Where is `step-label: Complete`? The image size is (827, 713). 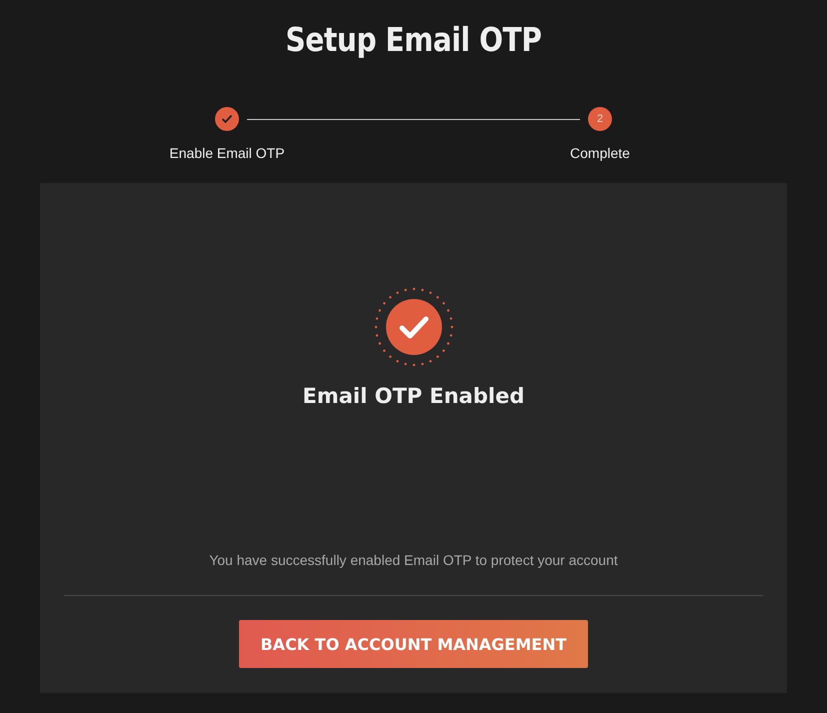
step-label: Complete is located at coordinates (600, 153).